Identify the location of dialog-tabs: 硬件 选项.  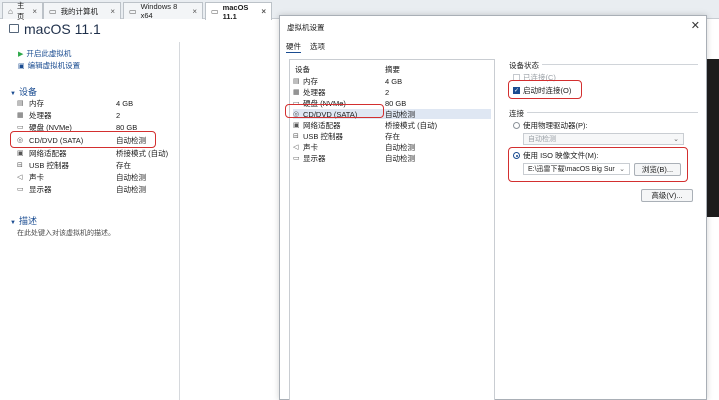
(305, 47).